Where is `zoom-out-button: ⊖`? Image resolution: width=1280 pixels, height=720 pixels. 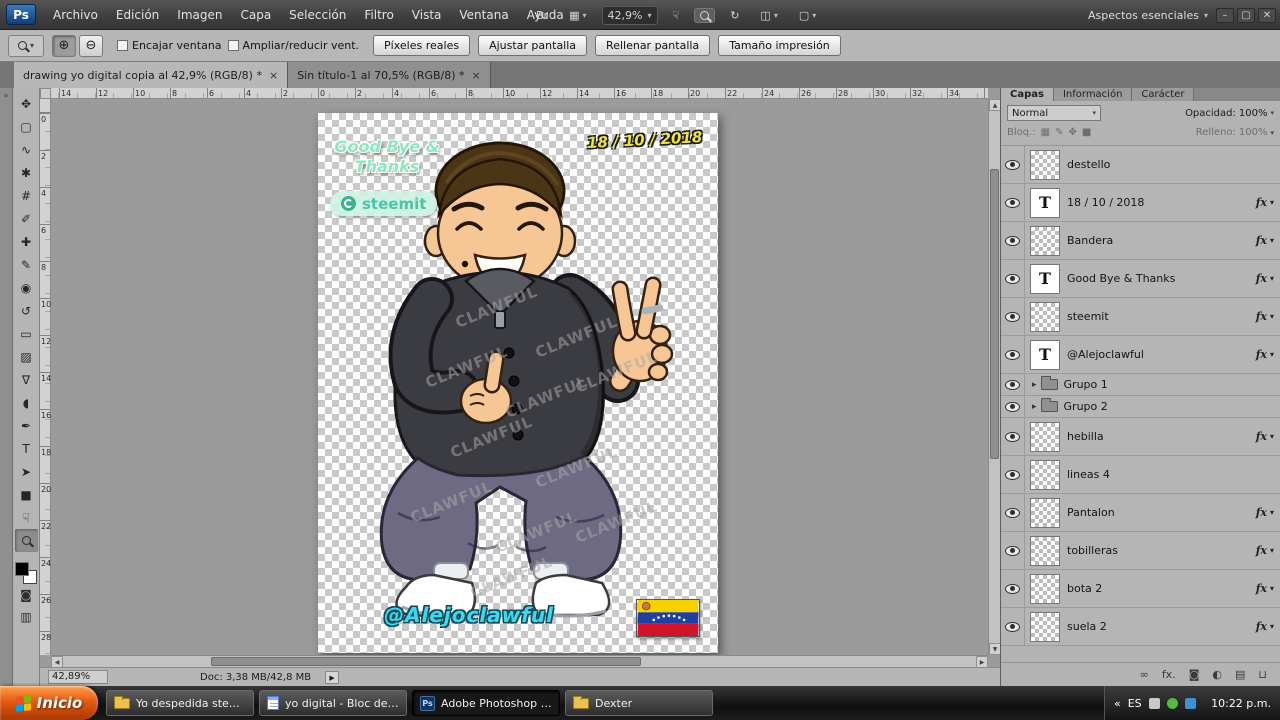 zoom-out-button: ⊖ is located at coordinates (91, 45).